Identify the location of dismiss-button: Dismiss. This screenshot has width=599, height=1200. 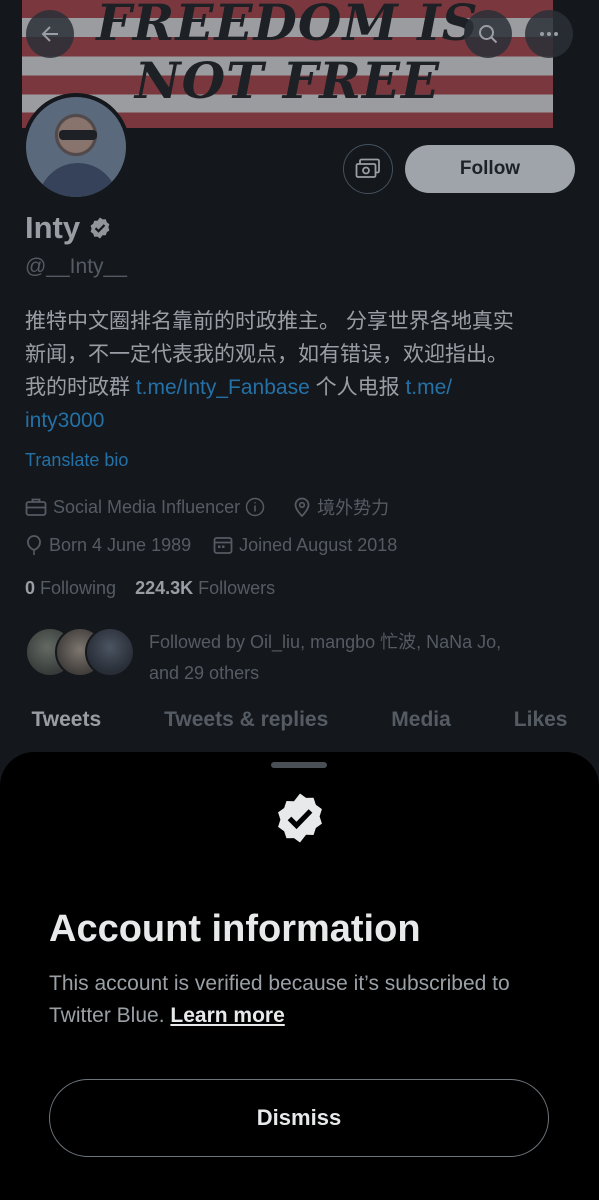
(299, 1118).